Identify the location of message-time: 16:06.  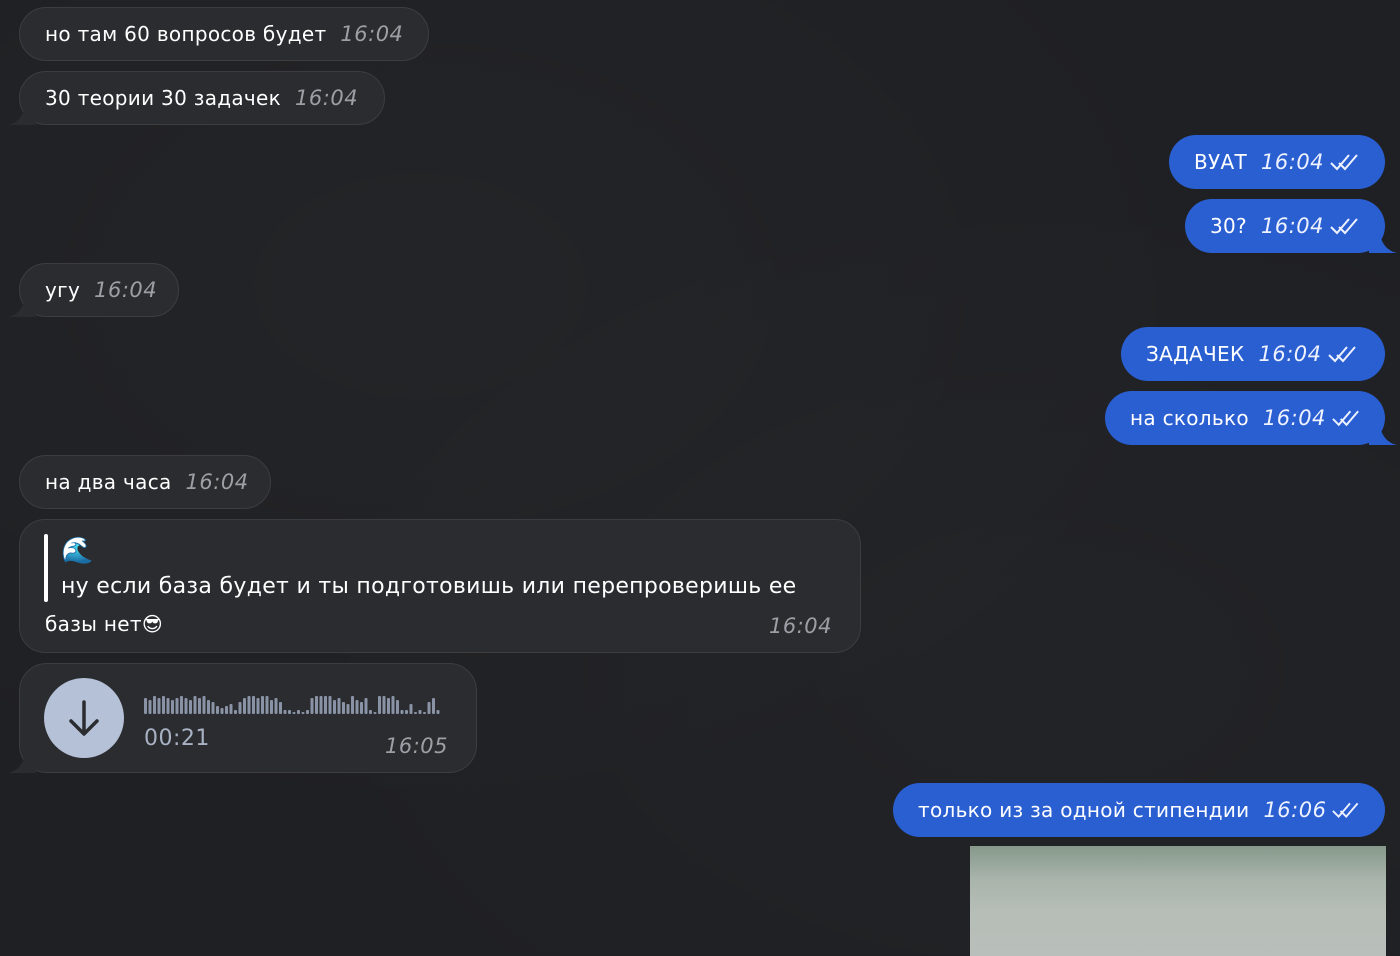
(1295, 810).